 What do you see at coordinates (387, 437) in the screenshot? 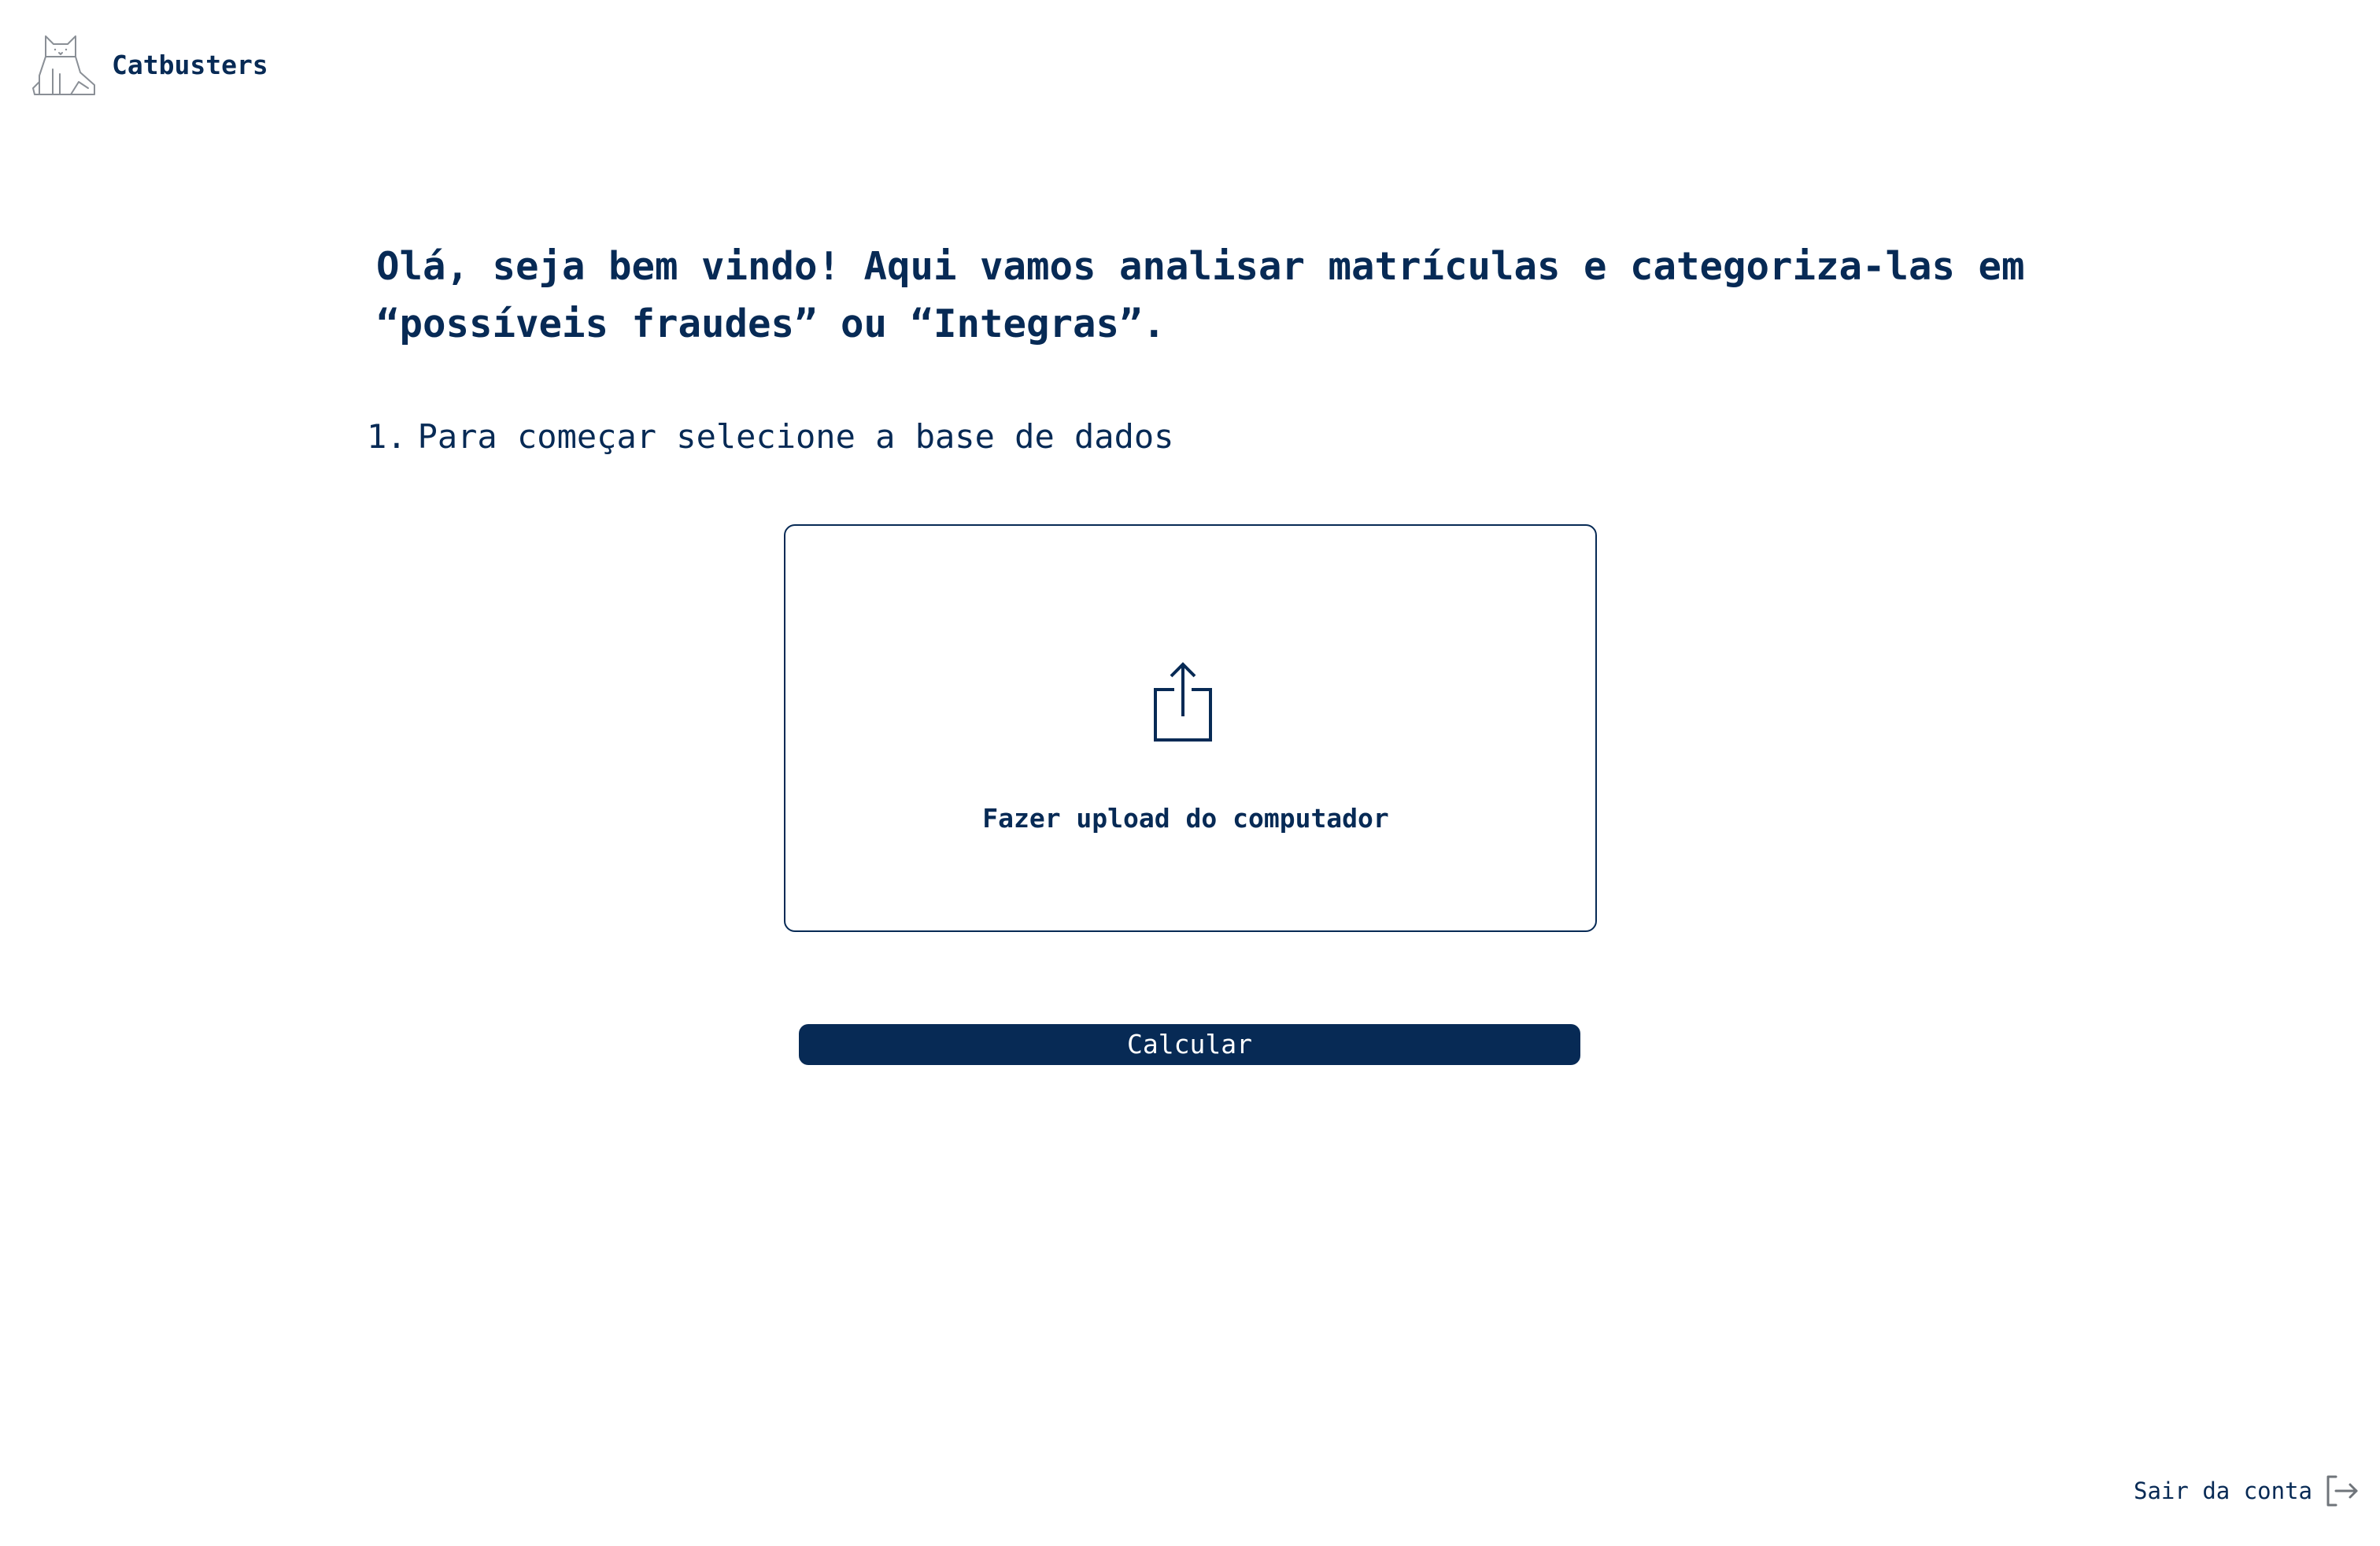
I see `step-number: 1.` at bounding box center [387, 437].